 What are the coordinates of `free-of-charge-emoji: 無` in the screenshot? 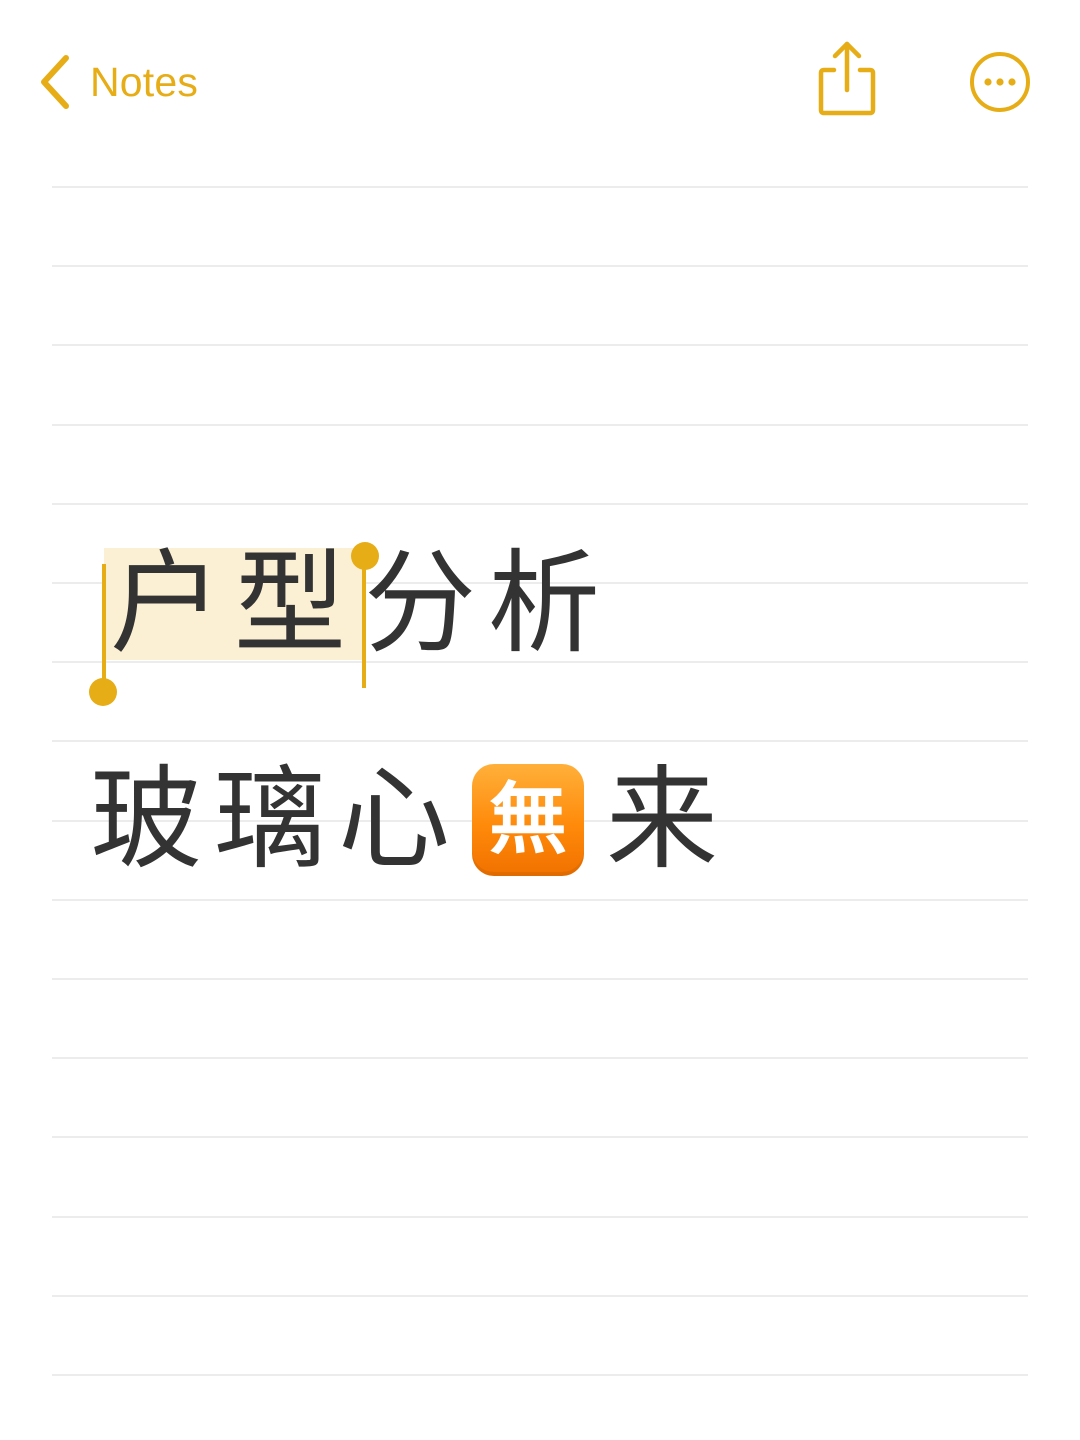 It's located at (528, 820).